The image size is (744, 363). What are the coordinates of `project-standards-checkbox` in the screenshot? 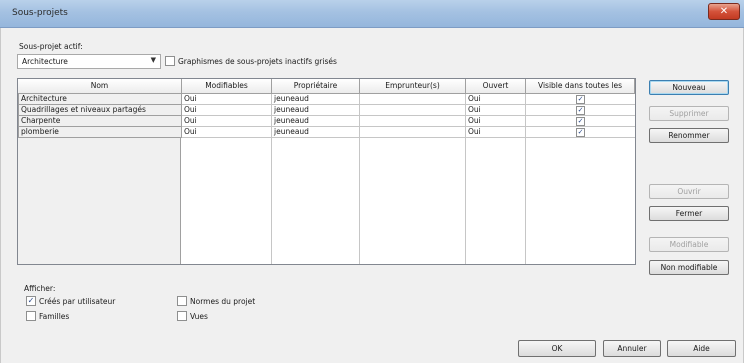 It's located at (182, 301).